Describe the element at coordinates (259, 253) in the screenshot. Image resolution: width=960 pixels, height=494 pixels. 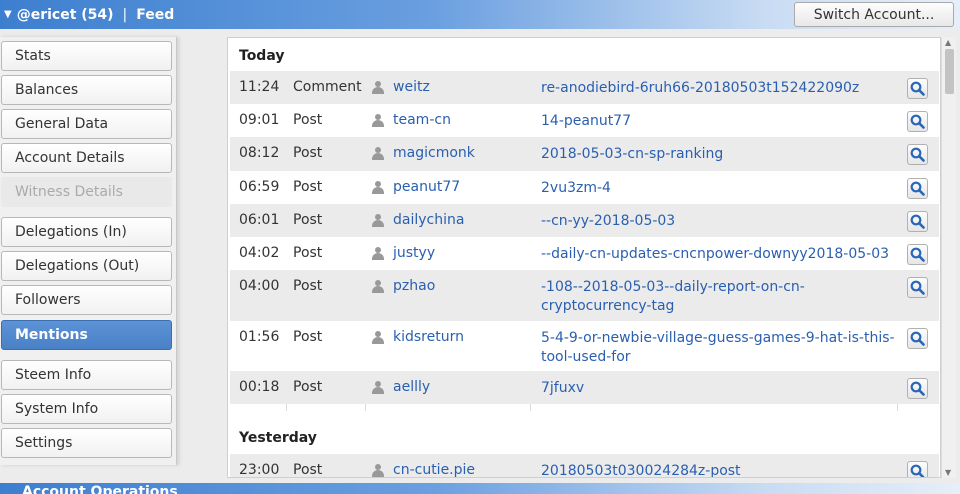
I see `row-time: 04:02` at that location.